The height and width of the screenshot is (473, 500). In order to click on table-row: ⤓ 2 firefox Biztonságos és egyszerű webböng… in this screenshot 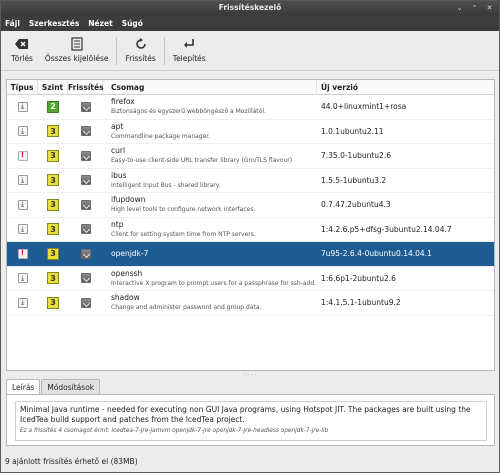, I will do `click(250, 107)`.